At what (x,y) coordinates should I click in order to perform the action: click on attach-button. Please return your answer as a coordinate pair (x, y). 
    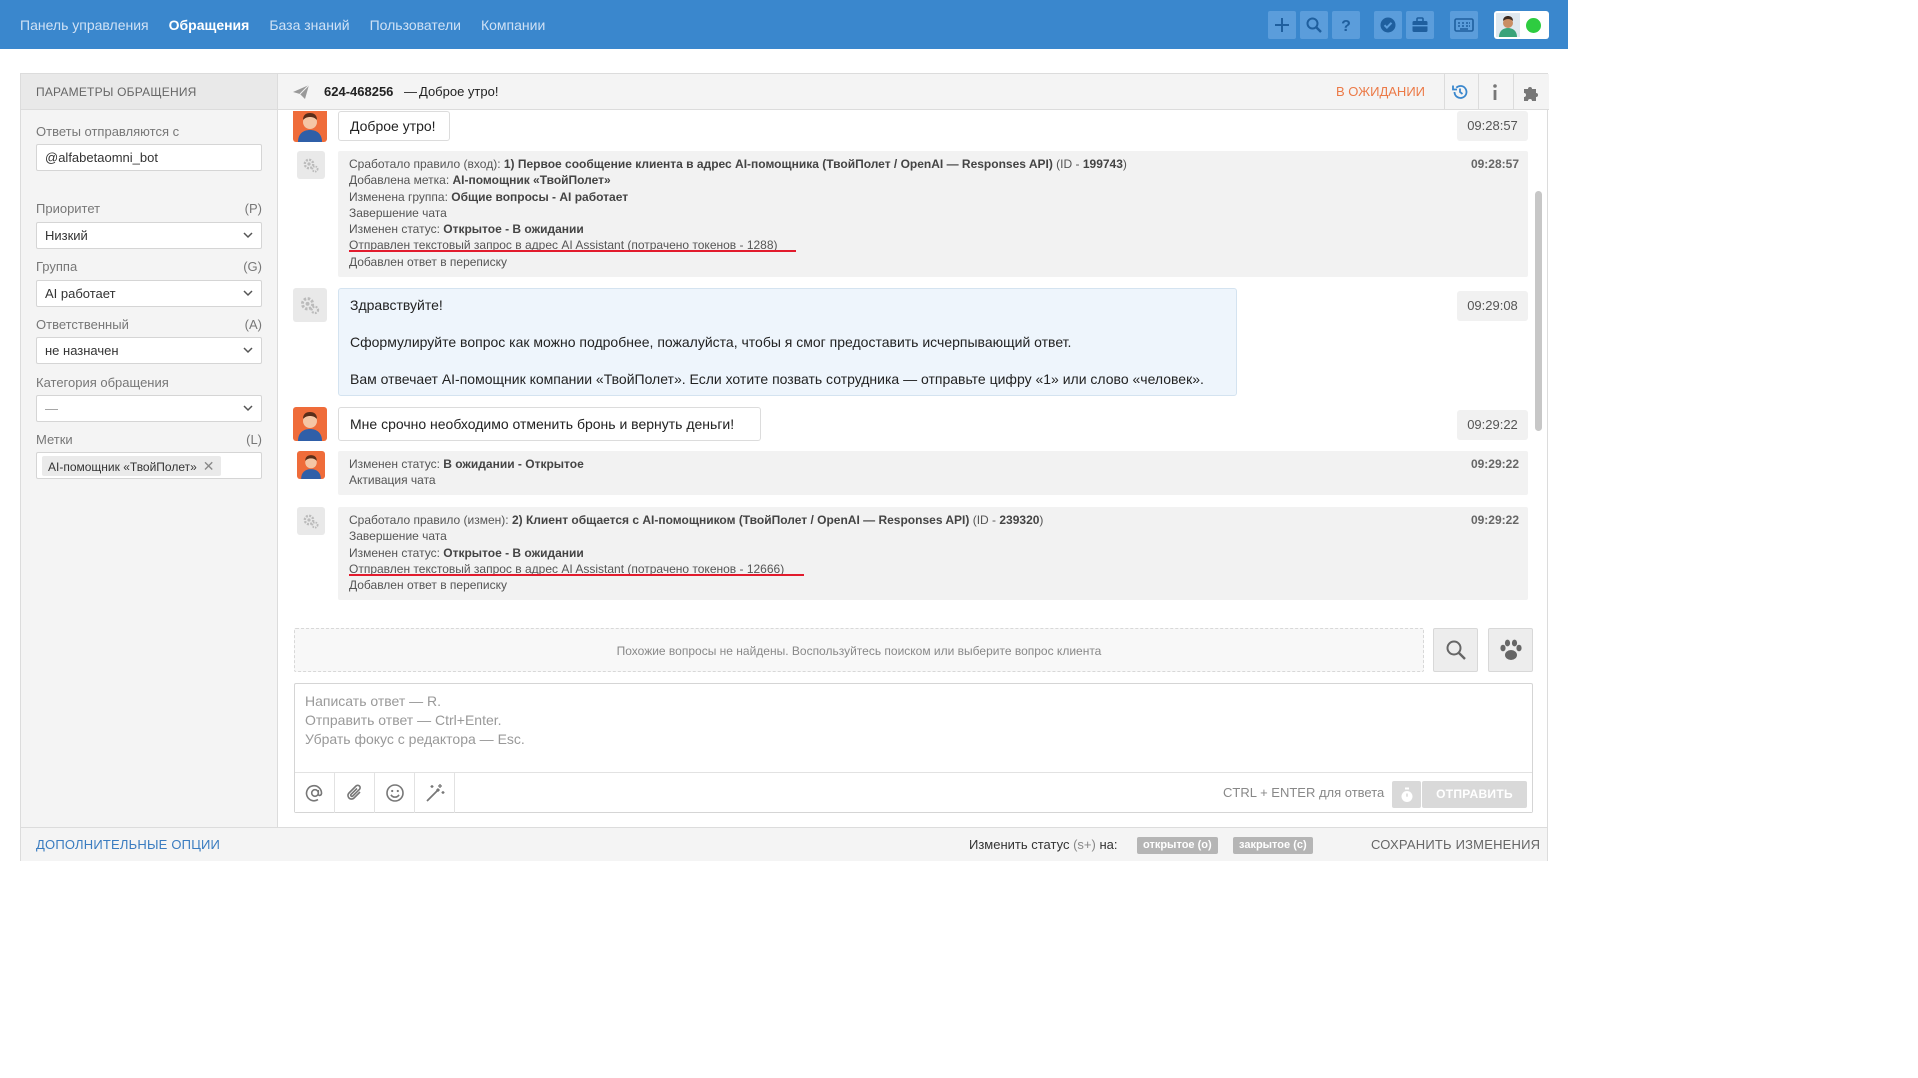
    Looking at the image, I should click on (355, 793).